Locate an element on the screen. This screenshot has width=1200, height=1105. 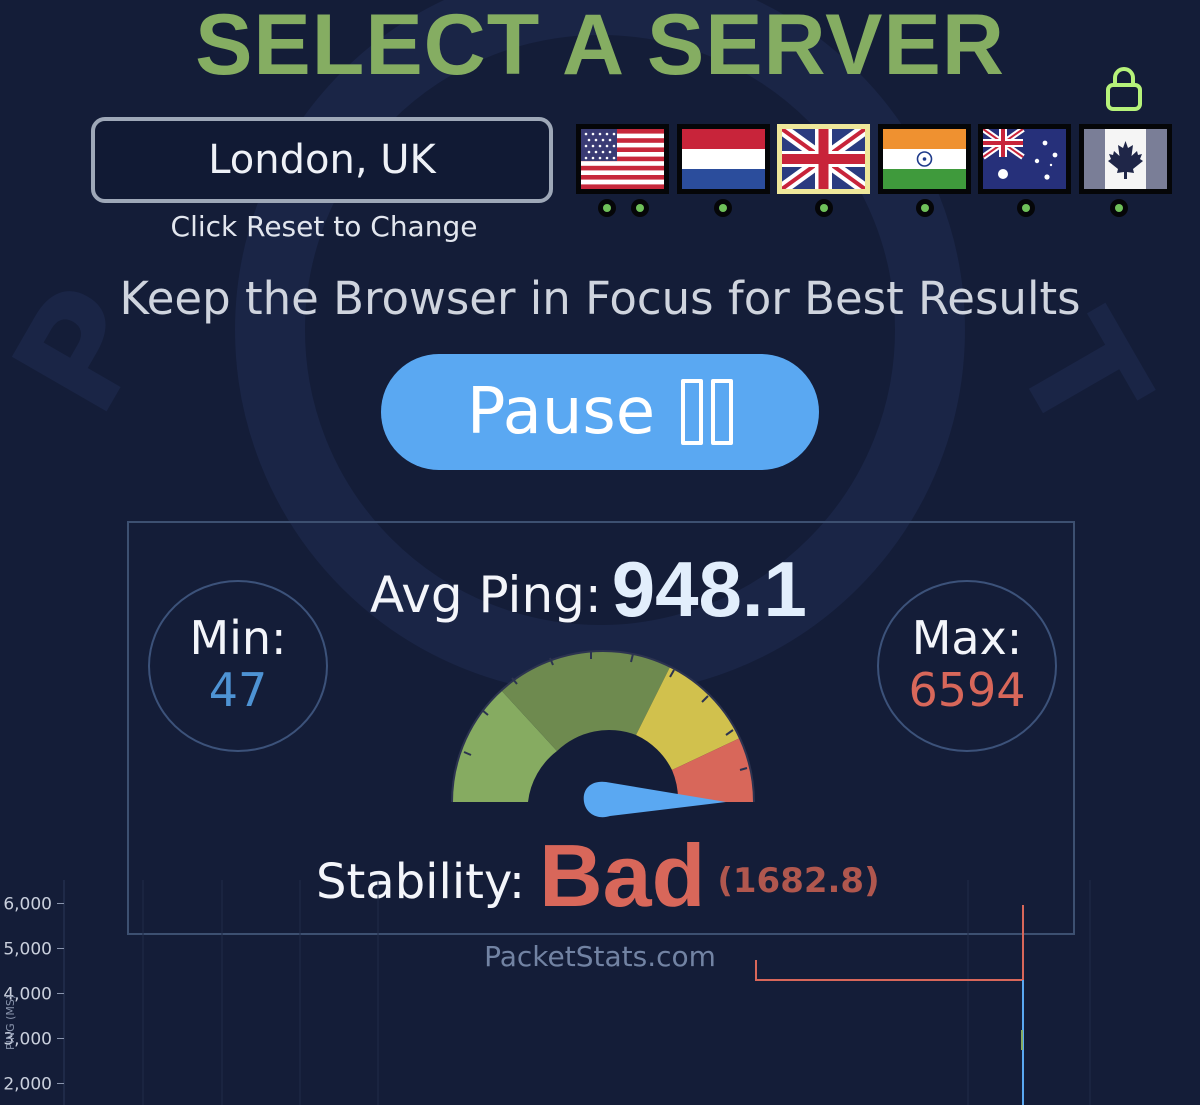
max-label: Max: is located at coordinates (967, 638).